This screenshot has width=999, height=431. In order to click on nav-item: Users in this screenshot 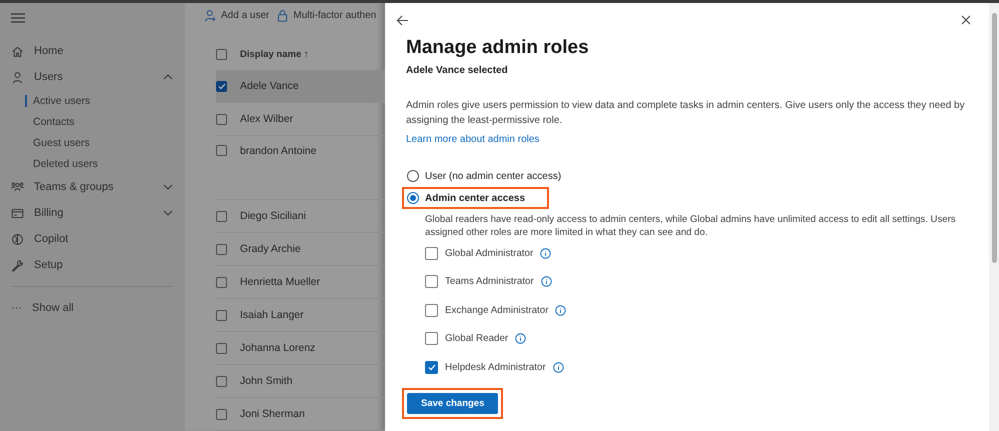, I will do `click(92, 77)`.